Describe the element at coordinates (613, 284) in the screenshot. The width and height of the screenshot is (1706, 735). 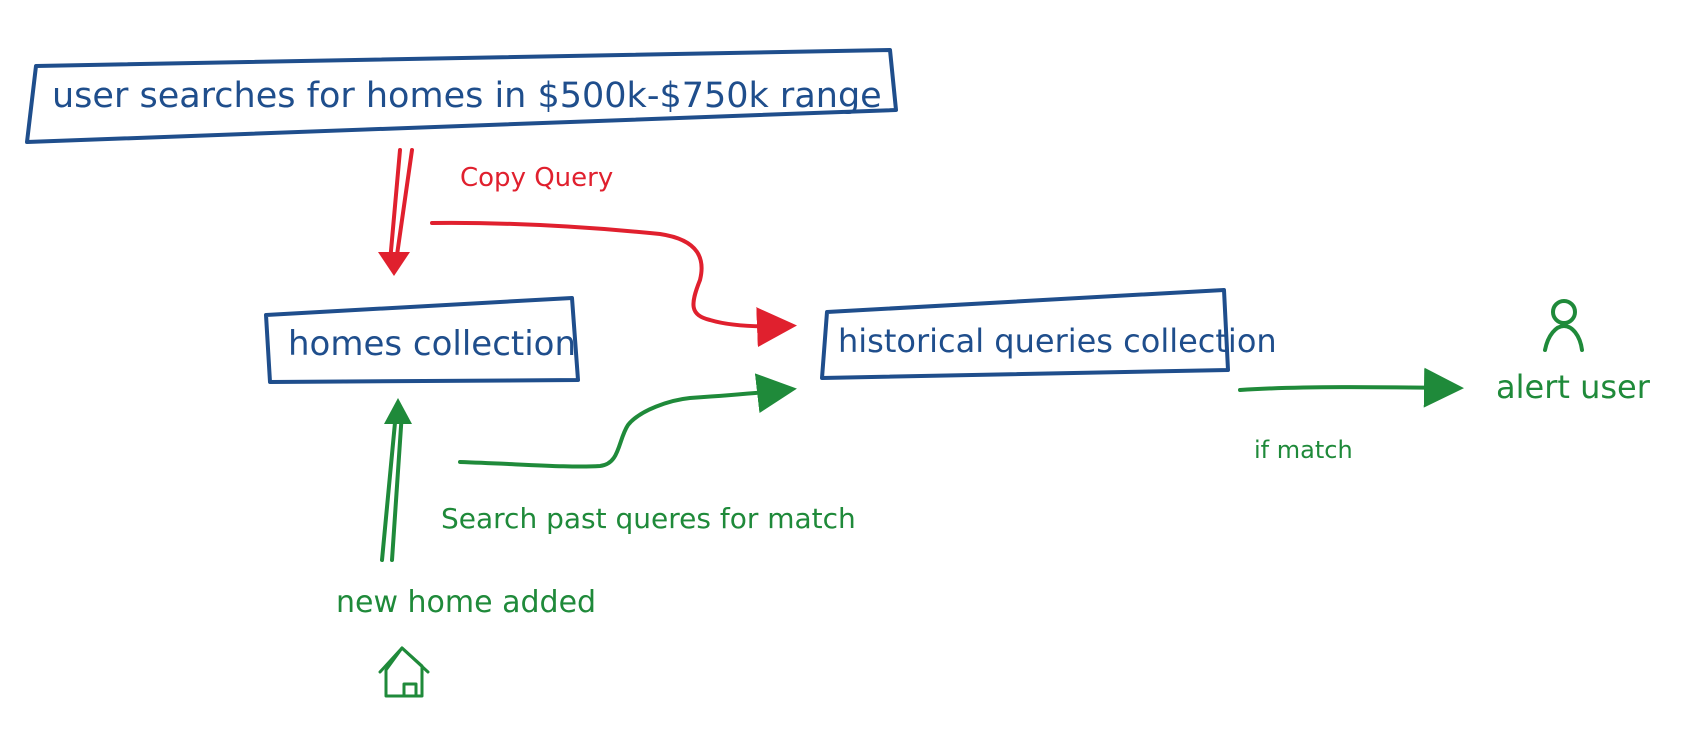
I see `copy-query-arrow` at that location.